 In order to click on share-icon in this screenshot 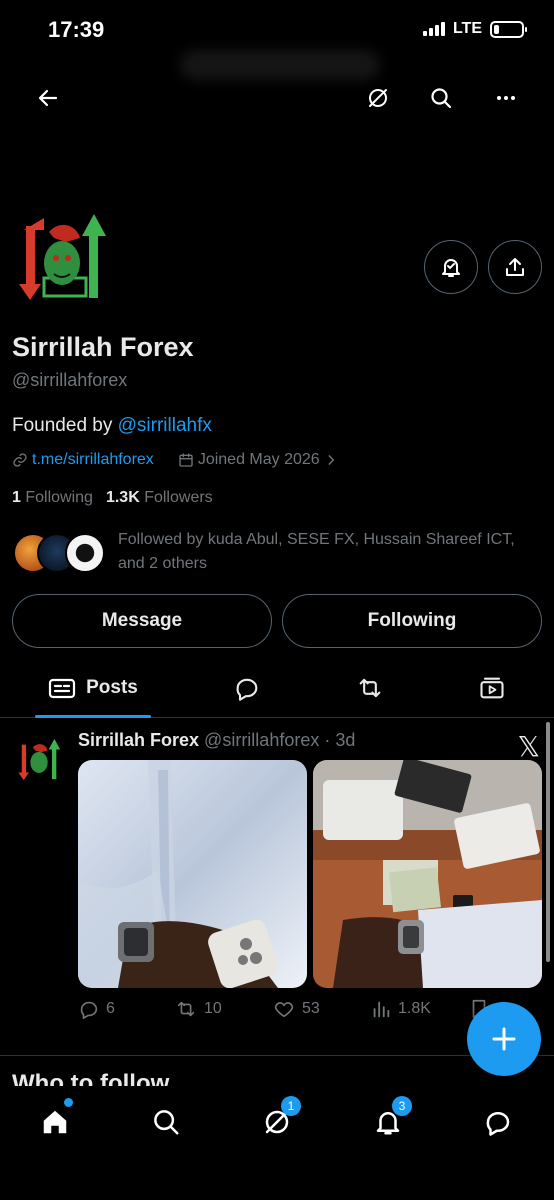, I will do `click(515, 267)`.